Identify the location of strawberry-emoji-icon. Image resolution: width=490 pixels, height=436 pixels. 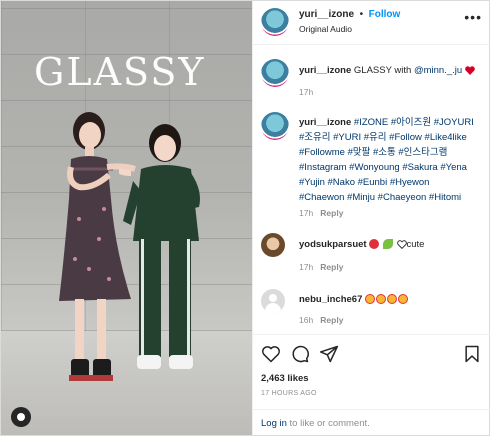
(374, 244).